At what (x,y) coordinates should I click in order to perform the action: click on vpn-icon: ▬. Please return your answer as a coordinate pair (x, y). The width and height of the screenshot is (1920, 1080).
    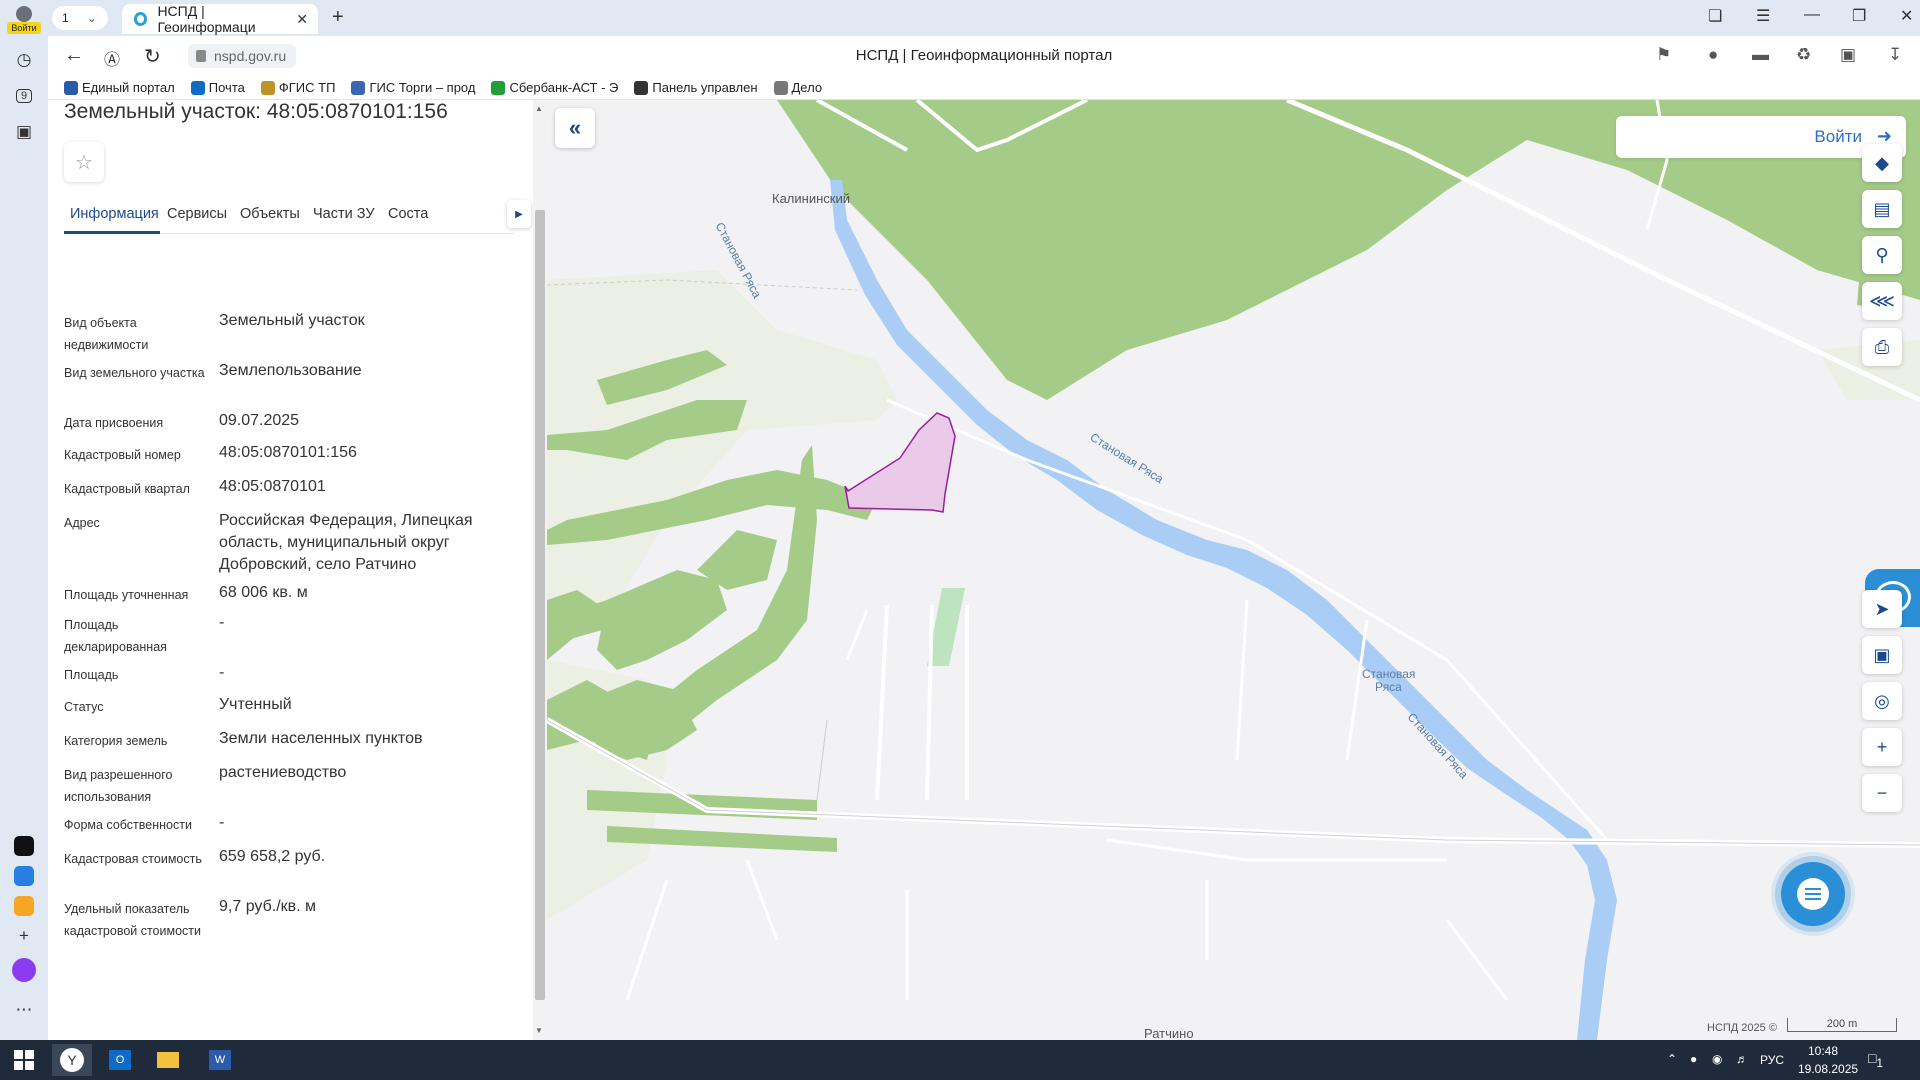
    Looking at the image, I should click on (1760, 55).